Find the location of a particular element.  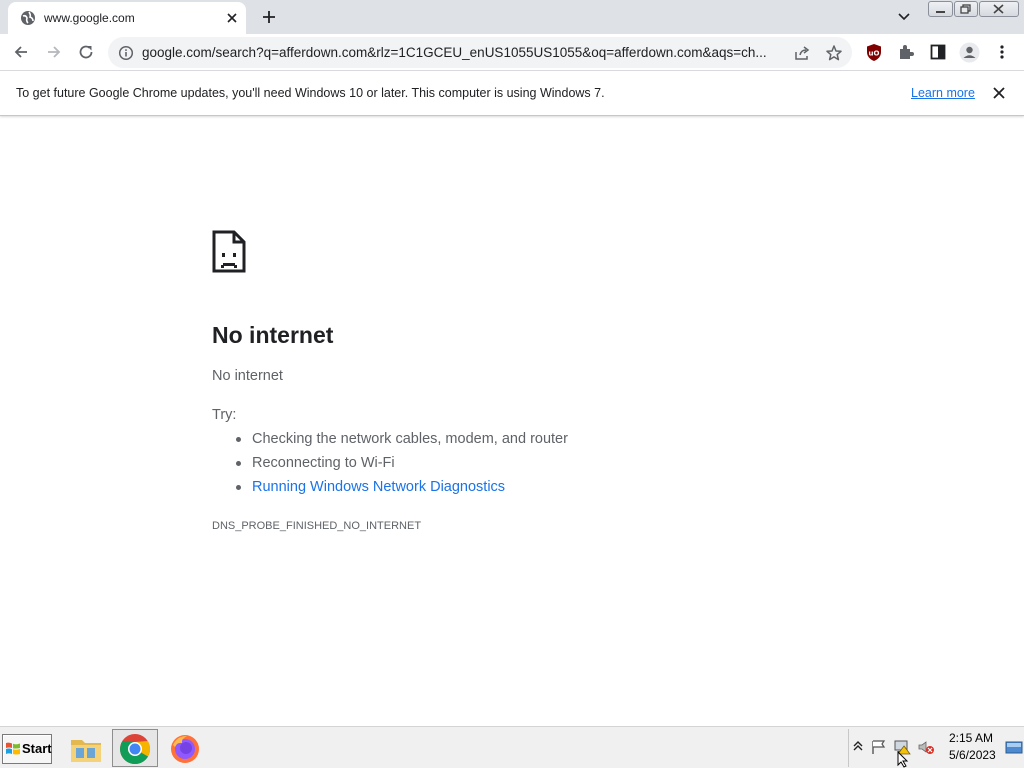

show-hidden-icons-icon is located at coordinates (858, 746).